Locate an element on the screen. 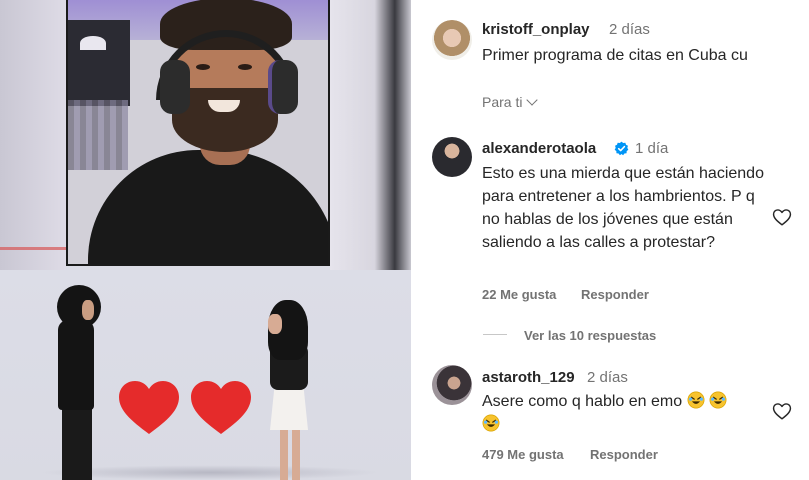 This screenshot has width=809, height=480. comment-text: Asere como q hablo en emo is located at coordinates (582, 401).